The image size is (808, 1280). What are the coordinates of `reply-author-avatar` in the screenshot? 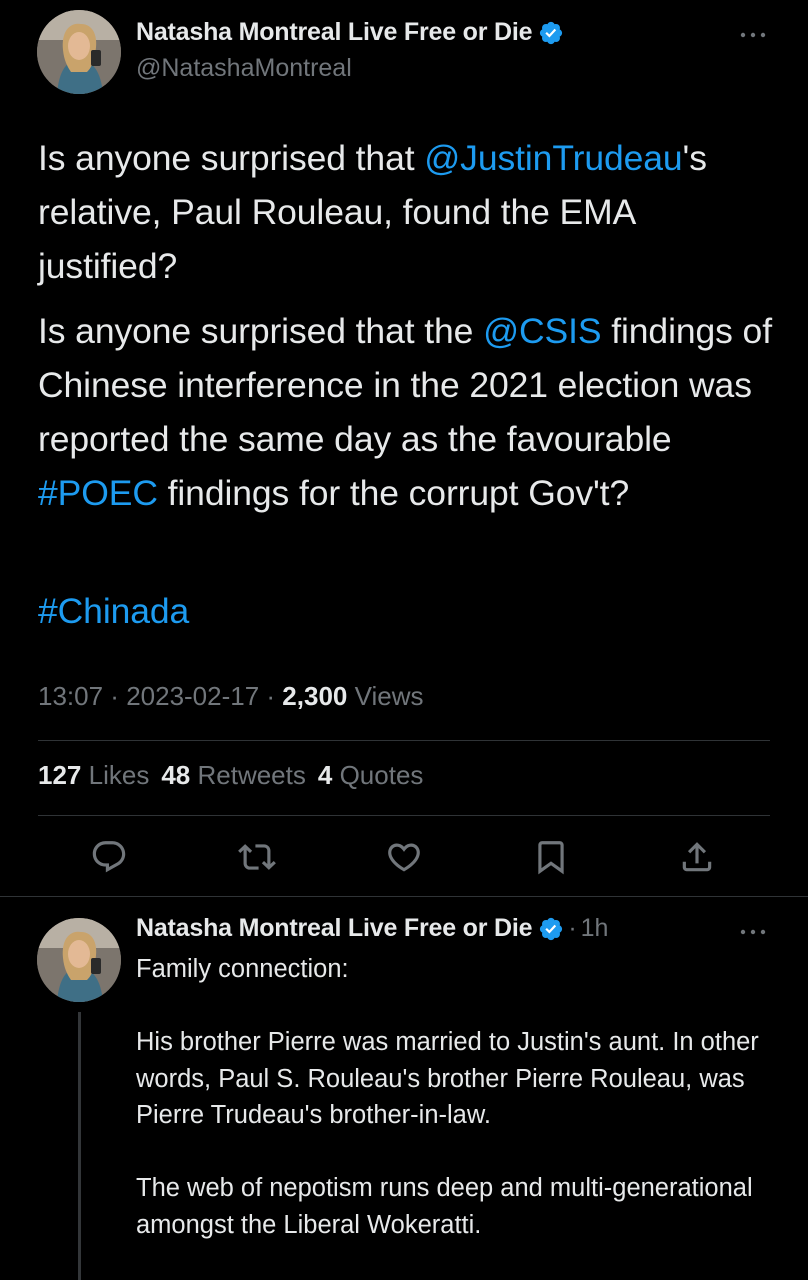 It's located at (79, 960).